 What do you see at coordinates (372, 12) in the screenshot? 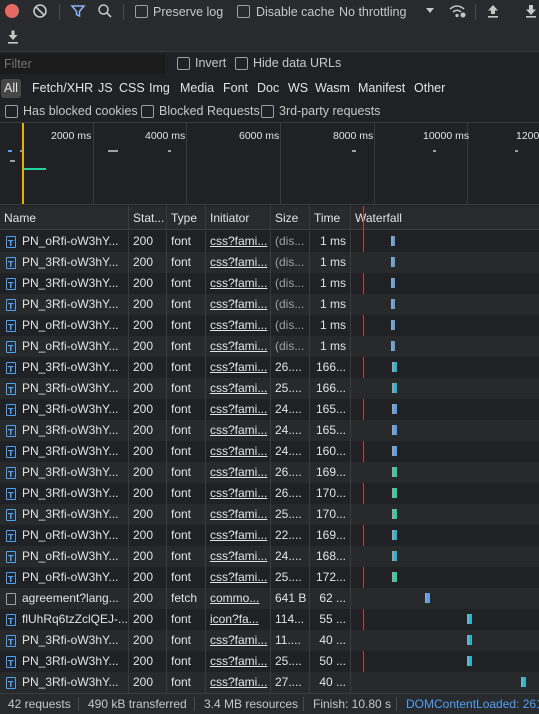
I see `throttling-select: No throttling` at bounding box center [372, 12].